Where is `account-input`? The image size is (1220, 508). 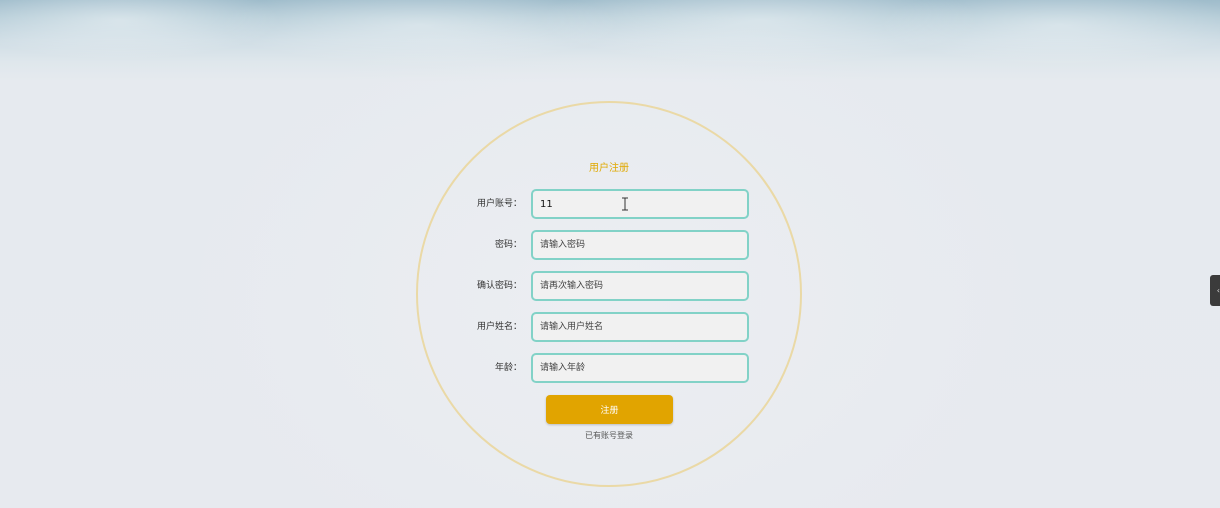
account-input is located at coordinates (640, 204).